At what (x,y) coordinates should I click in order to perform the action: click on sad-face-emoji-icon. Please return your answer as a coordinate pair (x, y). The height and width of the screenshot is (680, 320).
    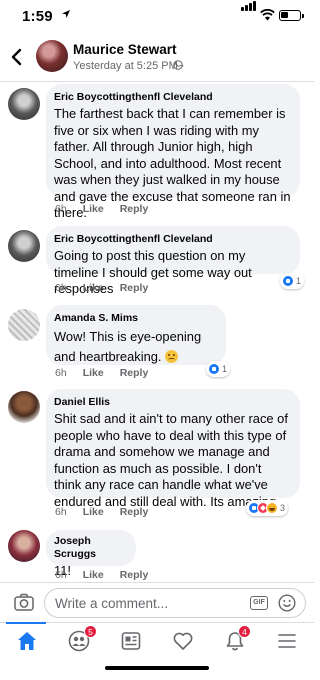
    Looking at the image, I should click on (172, 356).